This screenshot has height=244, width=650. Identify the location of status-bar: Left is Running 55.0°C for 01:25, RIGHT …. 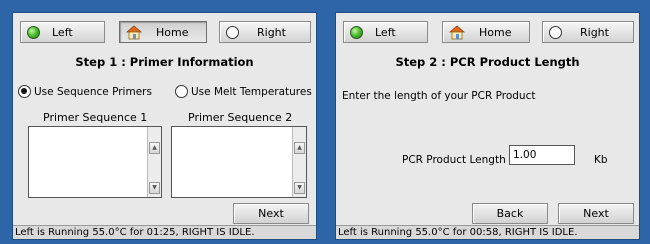
(164, 232).